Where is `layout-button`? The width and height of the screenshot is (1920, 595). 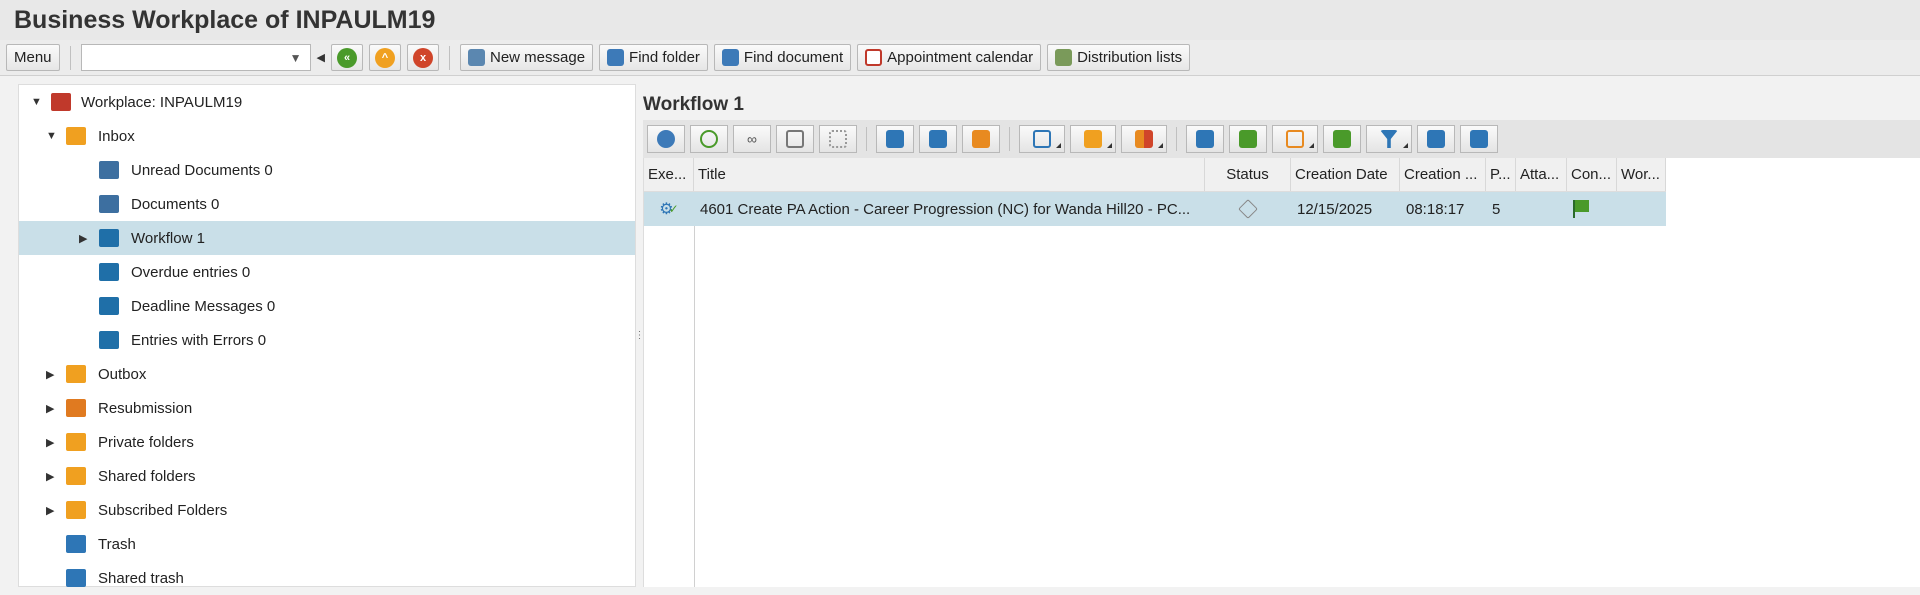 layout-button is located at coordinates (1144, 139).